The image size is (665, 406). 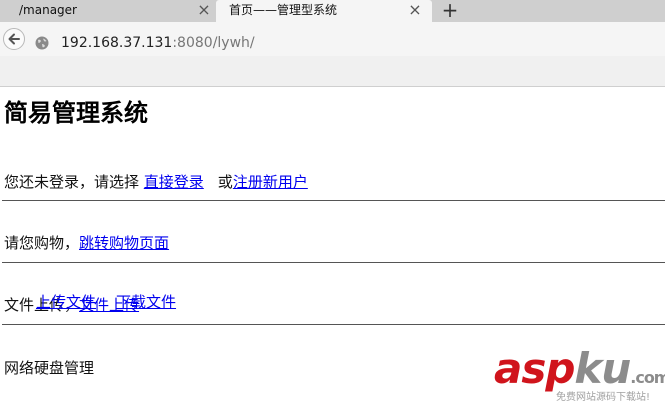 I want to click on login-link: 直接登录, so click(x=174, y=182).